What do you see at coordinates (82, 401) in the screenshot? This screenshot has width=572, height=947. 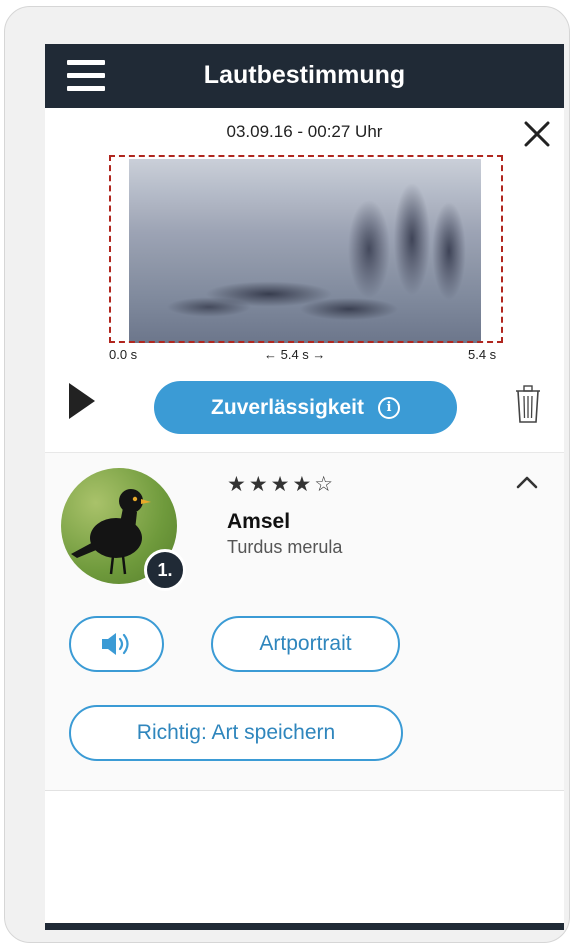 I see `play-icon` at bounding box center [82, 401].